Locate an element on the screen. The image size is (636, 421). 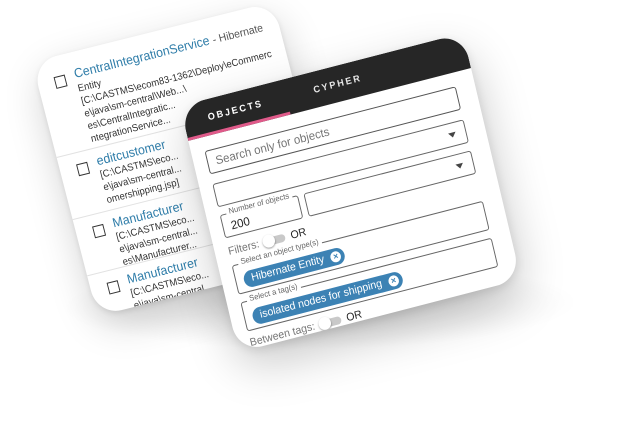
tab-cypher: CYPHER is located at coordinates (337, 83).